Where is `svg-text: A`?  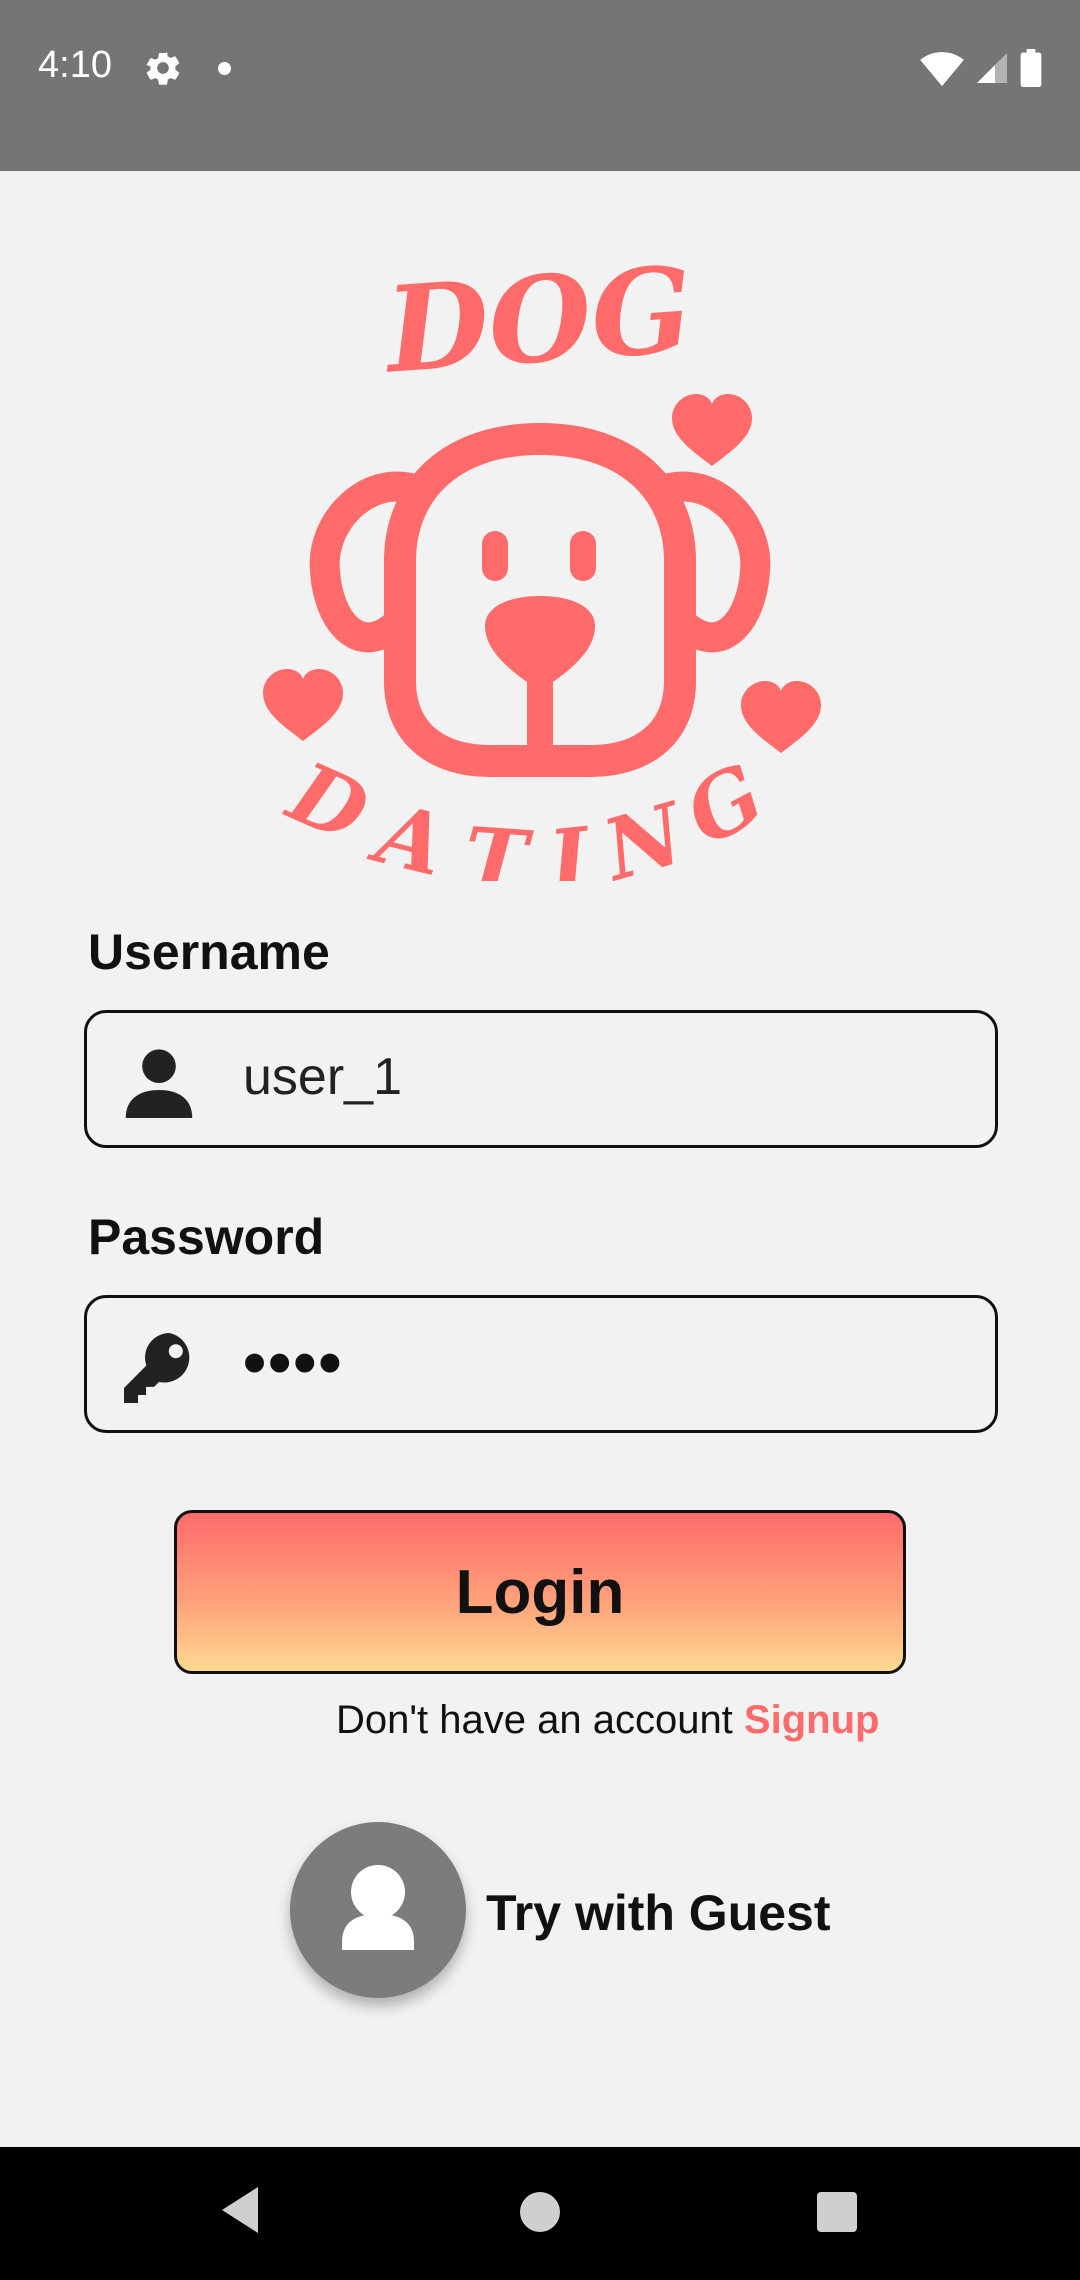
svg-text: A is located at coordinates (408, 831).